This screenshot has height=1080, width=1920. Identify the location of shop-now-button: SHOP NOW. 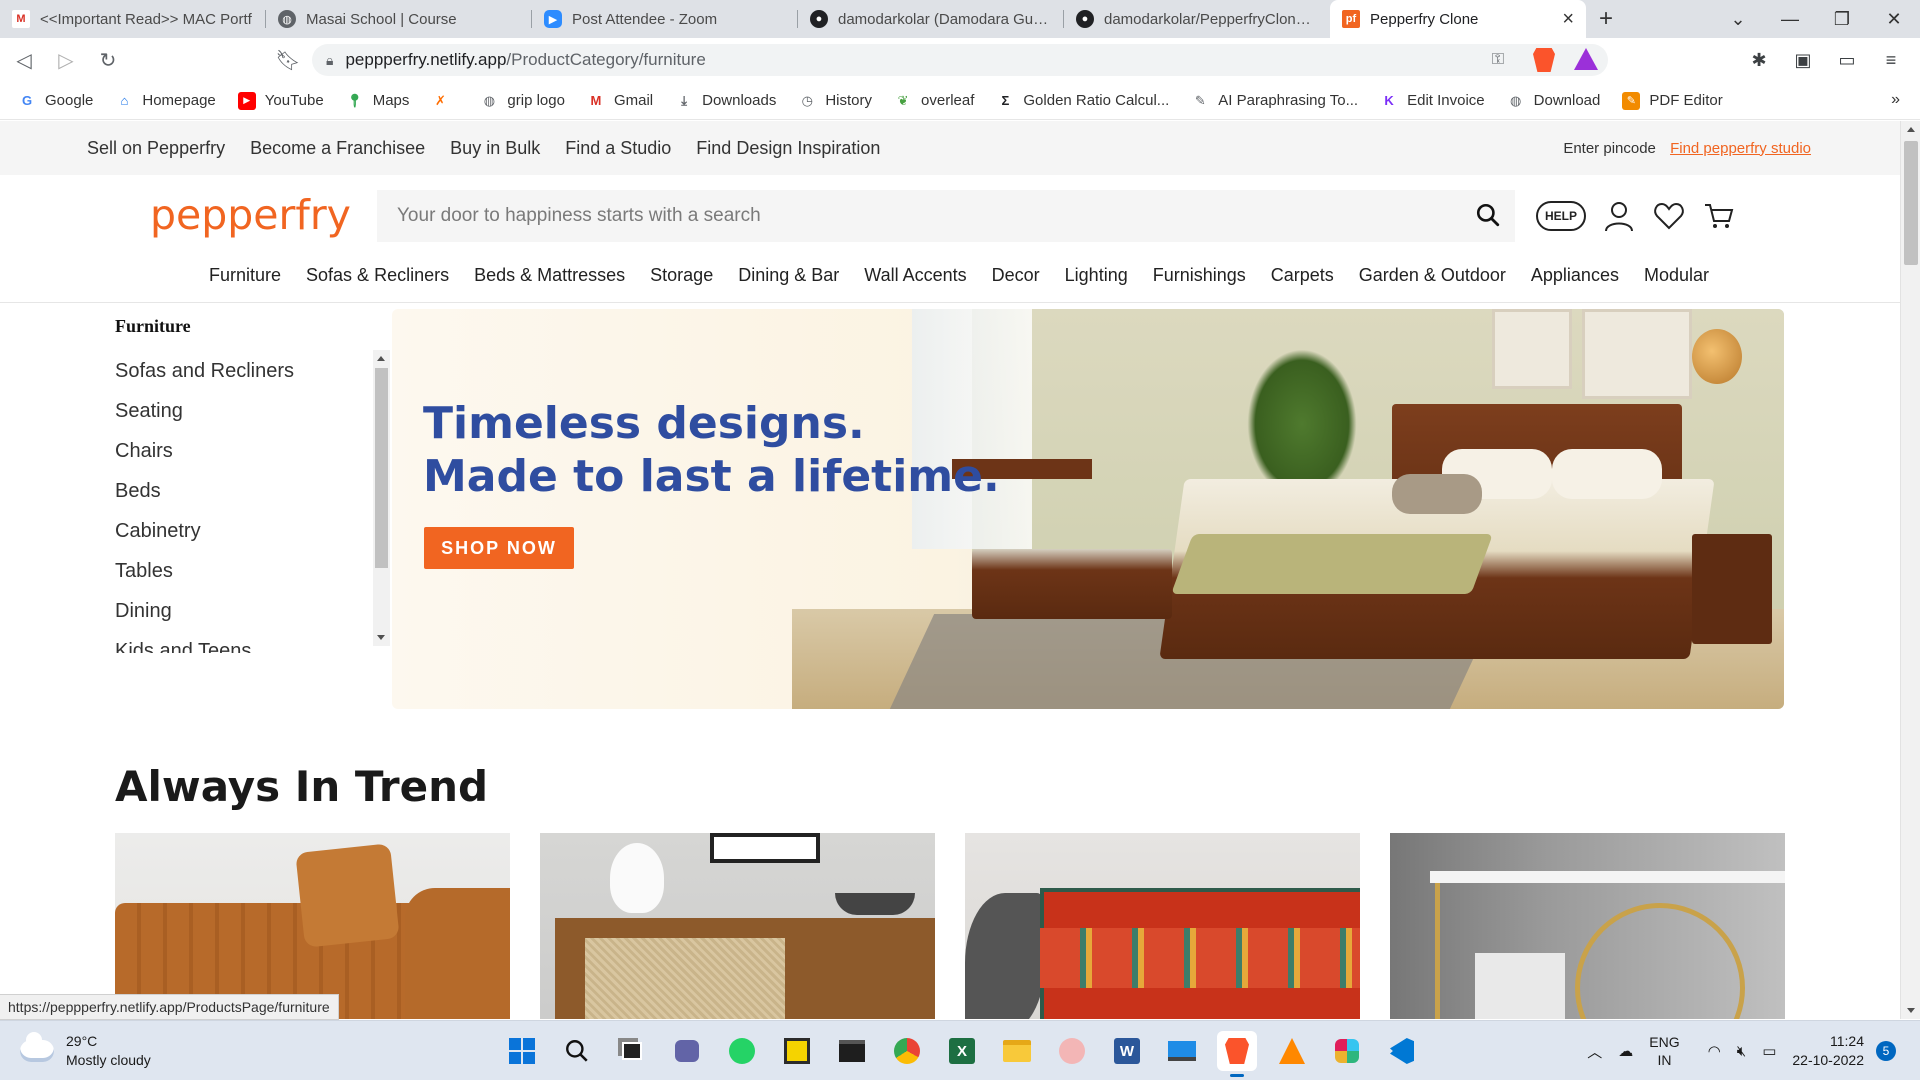
(499, 548).